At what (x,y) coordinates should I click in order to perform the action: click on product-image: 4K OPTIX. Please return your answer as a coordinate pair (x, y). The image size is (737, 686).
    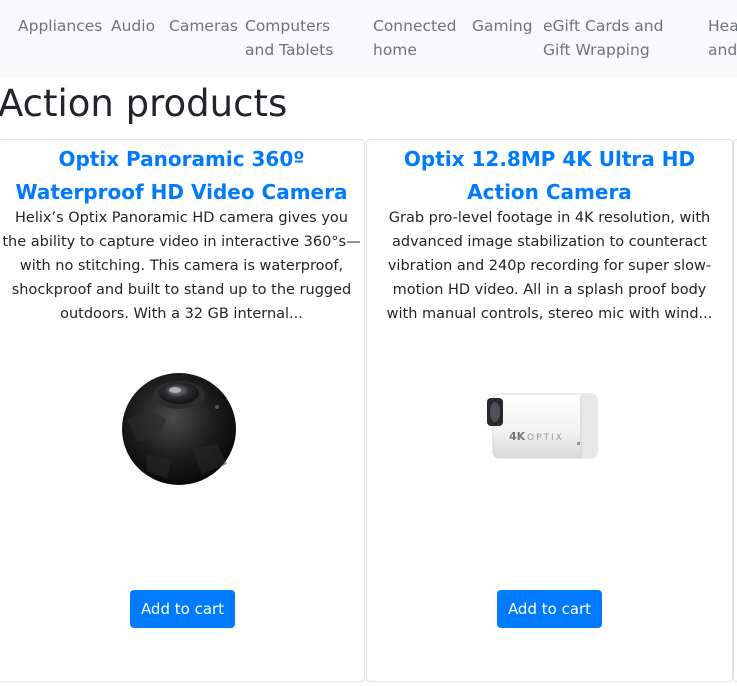
    Looking at the image, I should click on (545, 426).